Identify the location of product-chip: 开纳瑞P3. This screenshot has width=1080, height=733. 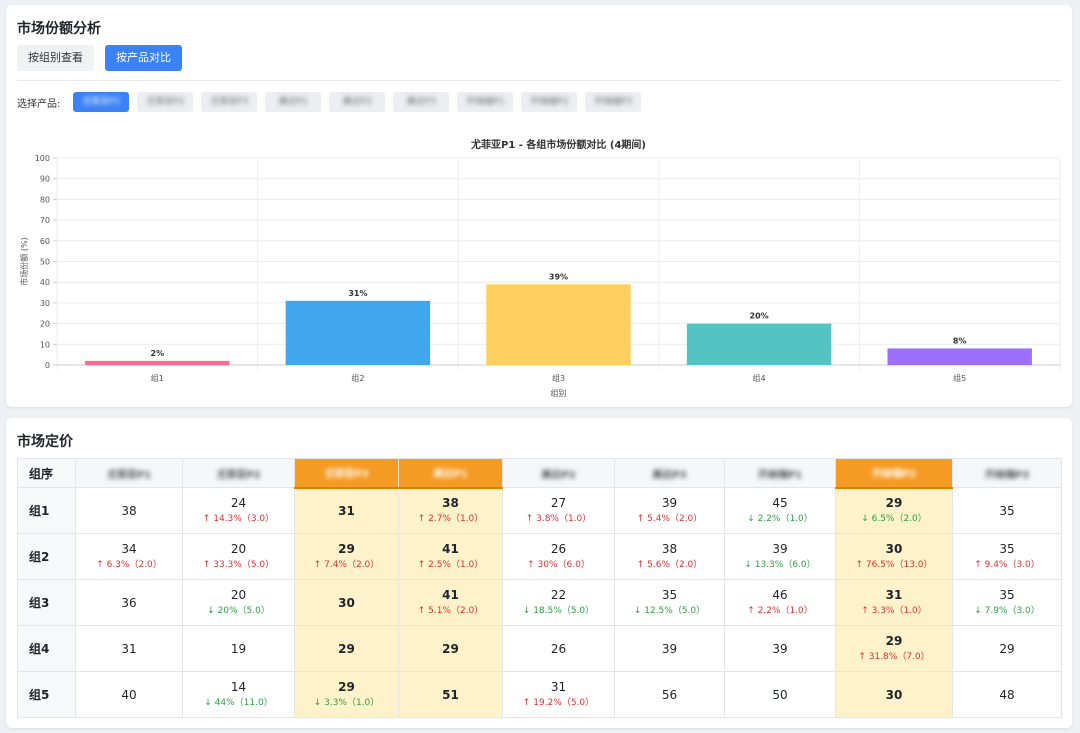
(613, 102).